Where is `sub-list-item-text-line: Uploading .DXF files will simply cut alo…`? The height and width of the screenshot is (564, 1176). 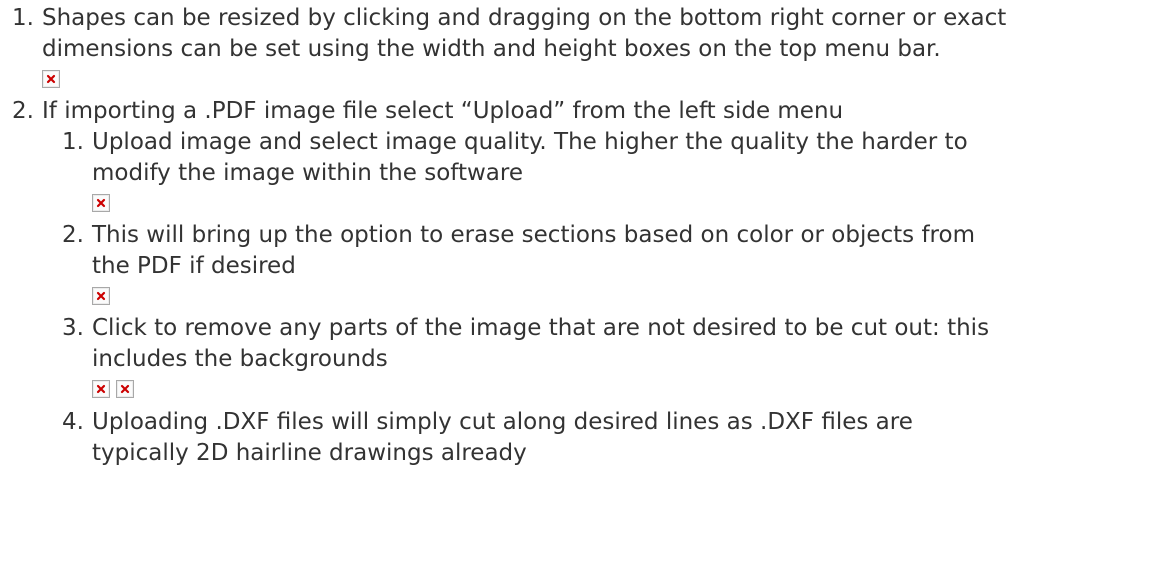
sub-list-item-text-line: Uploading .DXF files will simply cut alo… is located at coordinates (502, 422).